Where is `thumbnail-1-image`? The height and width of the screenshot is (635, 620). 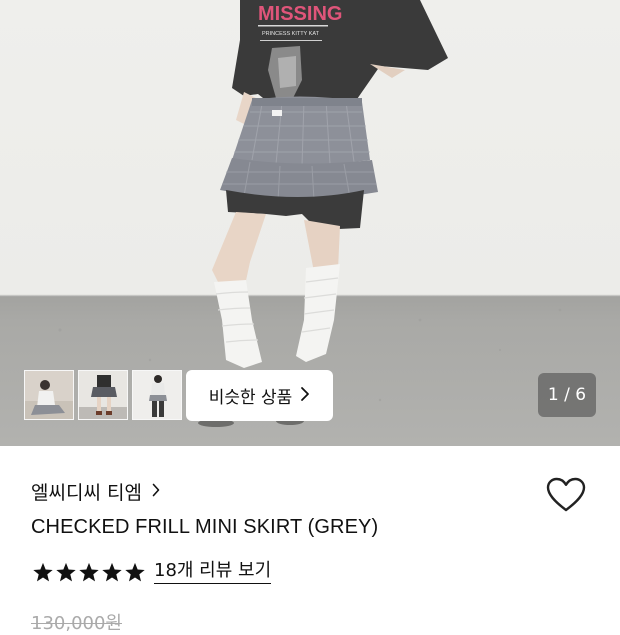
thumbnail-1-image is located at coordinates (49, 395).